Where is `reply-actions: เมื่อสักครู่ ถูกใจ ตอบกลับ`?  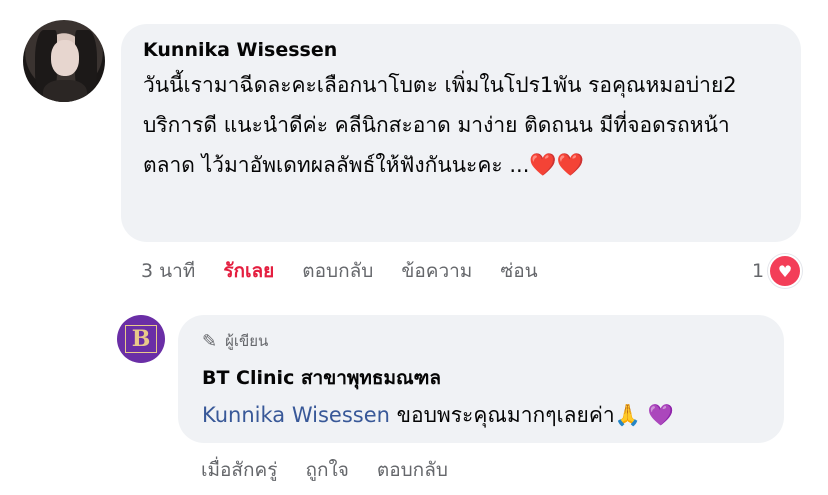 reply-actions: เมื่อสักครู่ ถูกใจ ตอบกลับ is located at coordinates (338, 470).